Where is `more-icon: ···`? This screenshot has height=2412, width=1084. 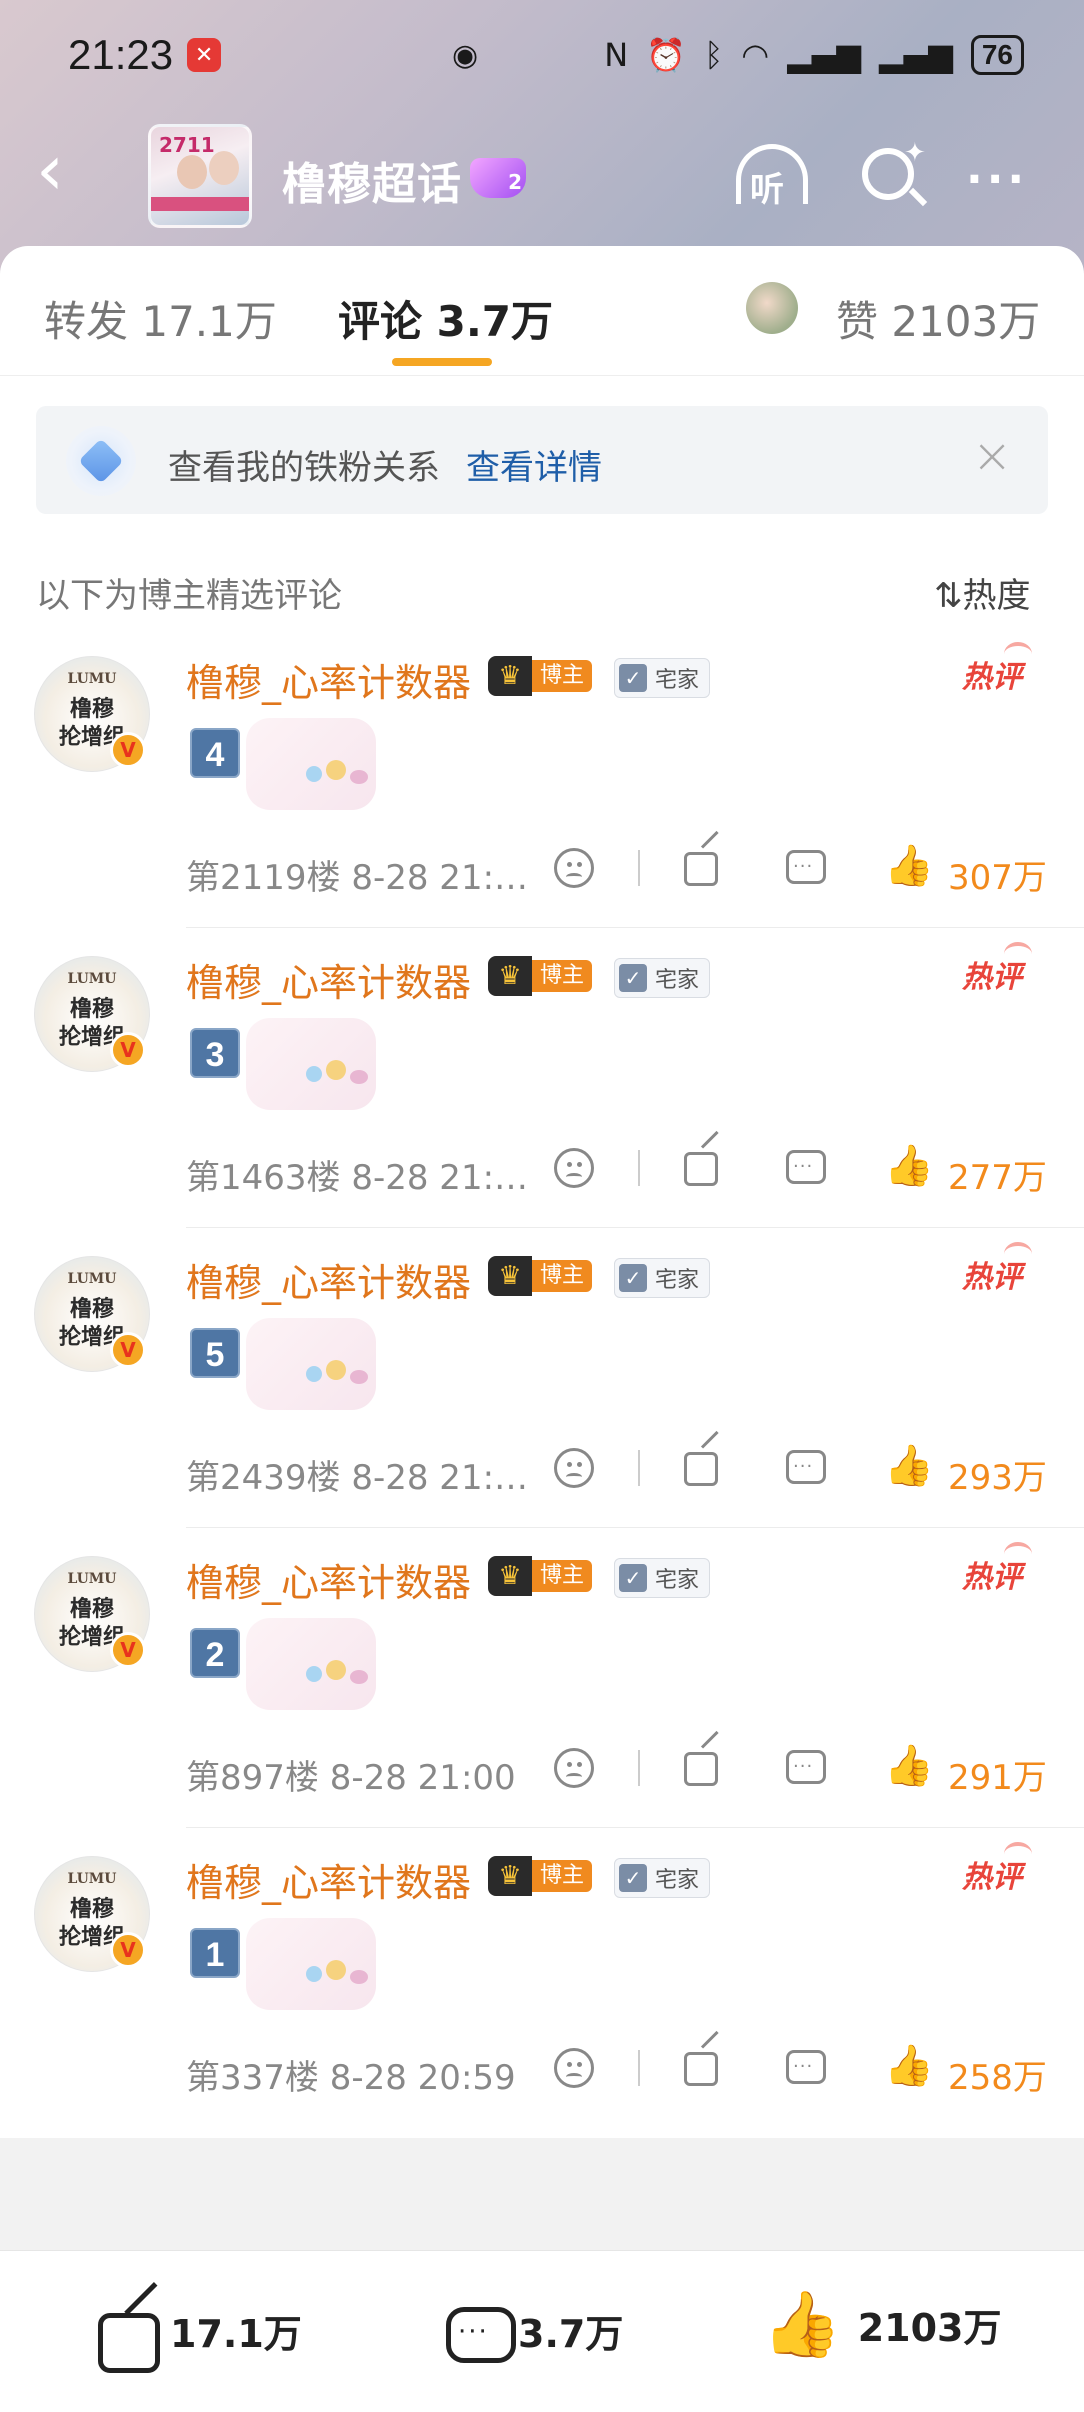
more-icon: ··· is located at coordinates (997, 179).